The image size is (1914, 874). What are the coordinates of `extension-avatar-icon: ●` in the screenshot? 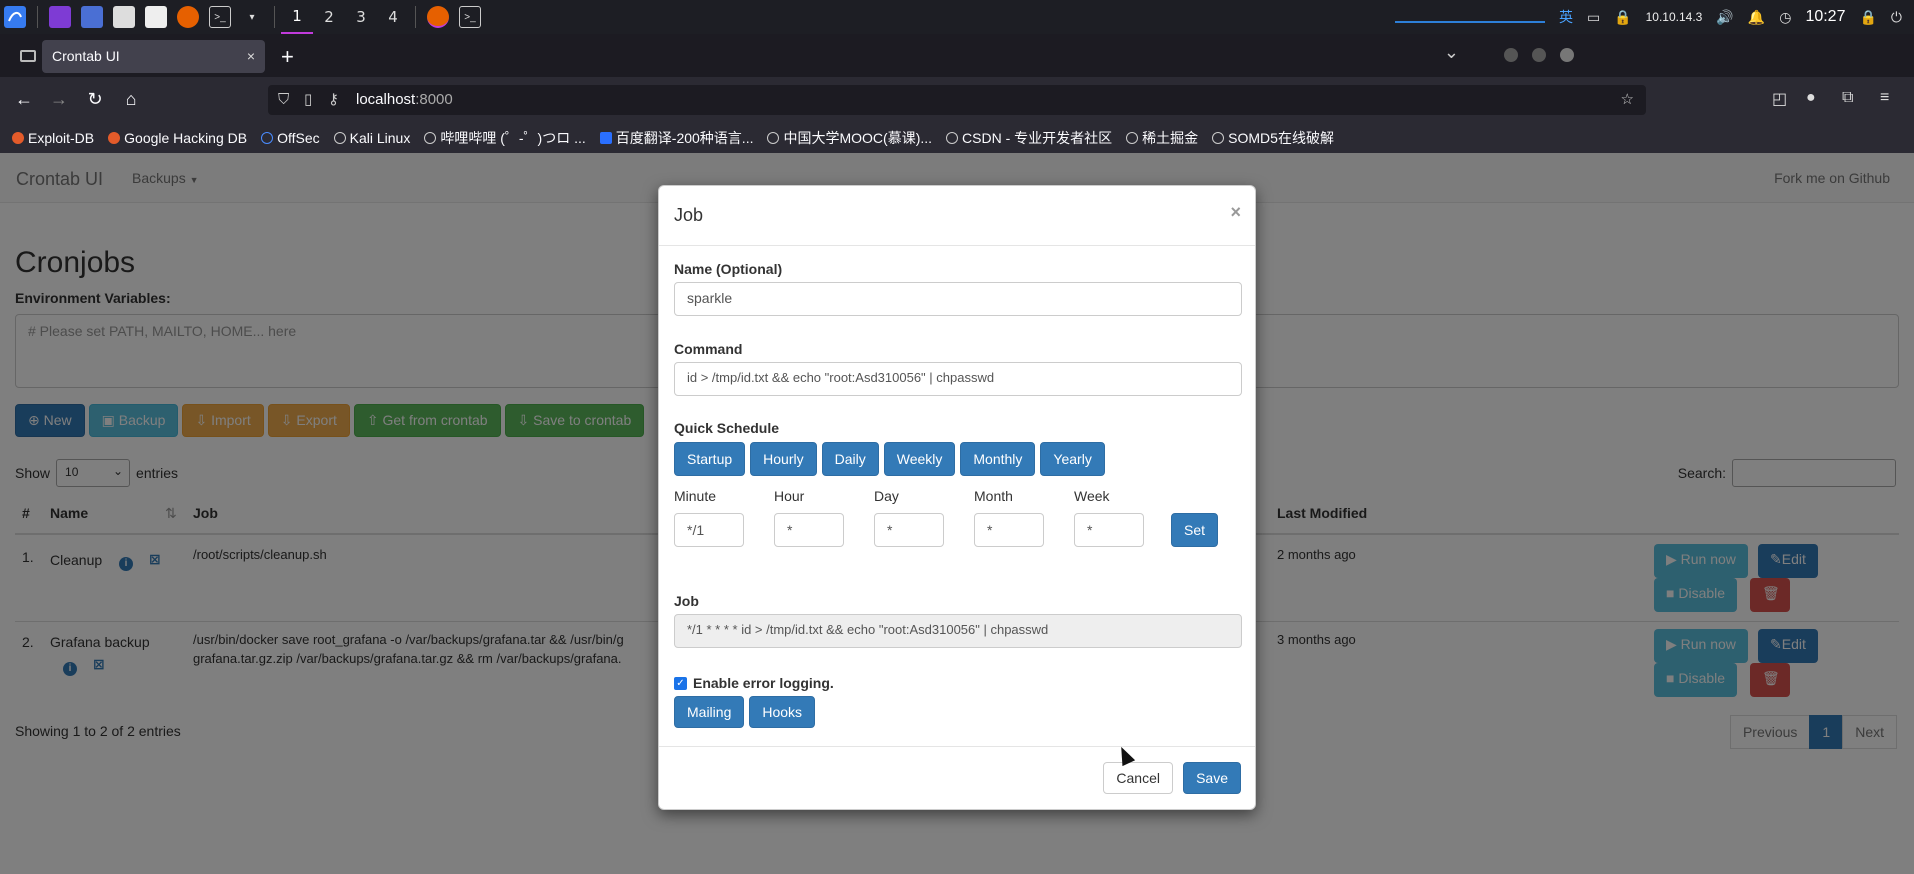 It's located at (1811, 98).